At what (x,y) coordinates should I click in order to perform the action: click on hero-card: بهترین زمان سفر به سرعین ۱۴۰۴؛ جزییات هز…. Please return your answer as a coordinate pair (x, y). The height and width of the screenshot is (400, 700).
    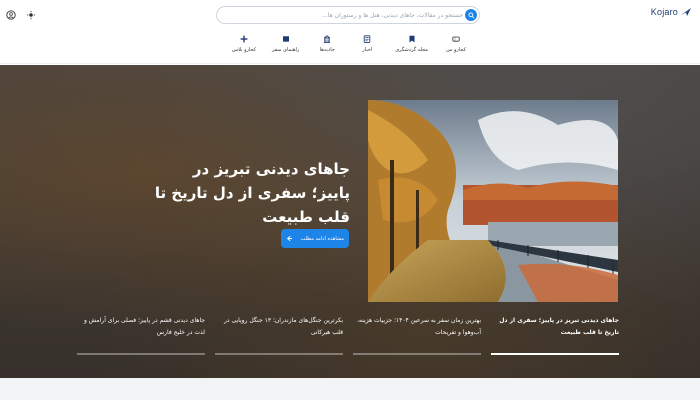
    Looking at the image, I should click on (417, 335).